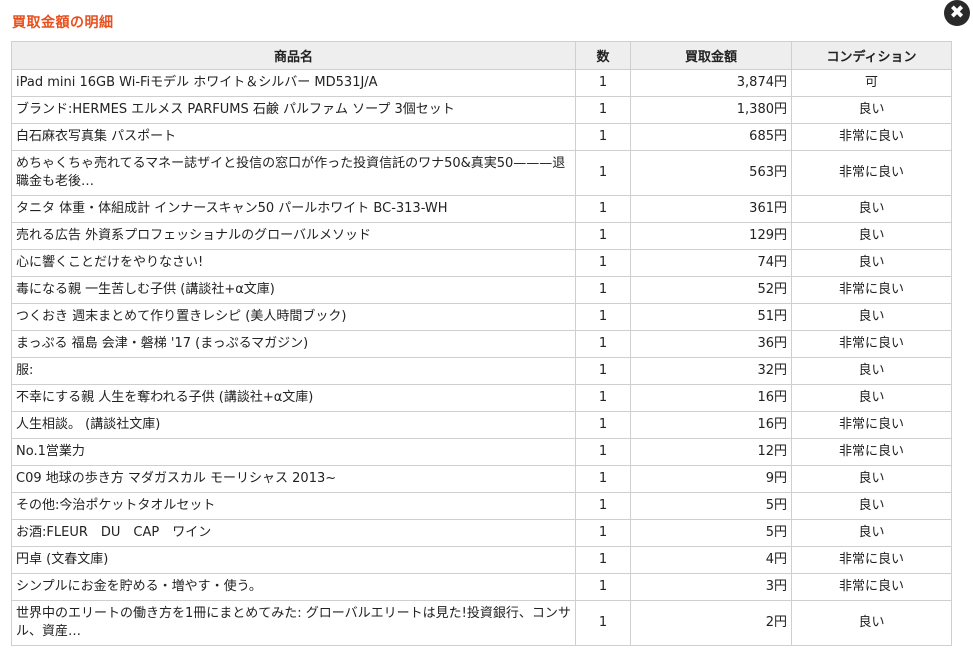 This screenshot has width=973, height=652. Describe the element at coordinates (293, 425) in the screenshot. I see `product-name-cell: 人生相談。 (講談社文庫)` at that location.